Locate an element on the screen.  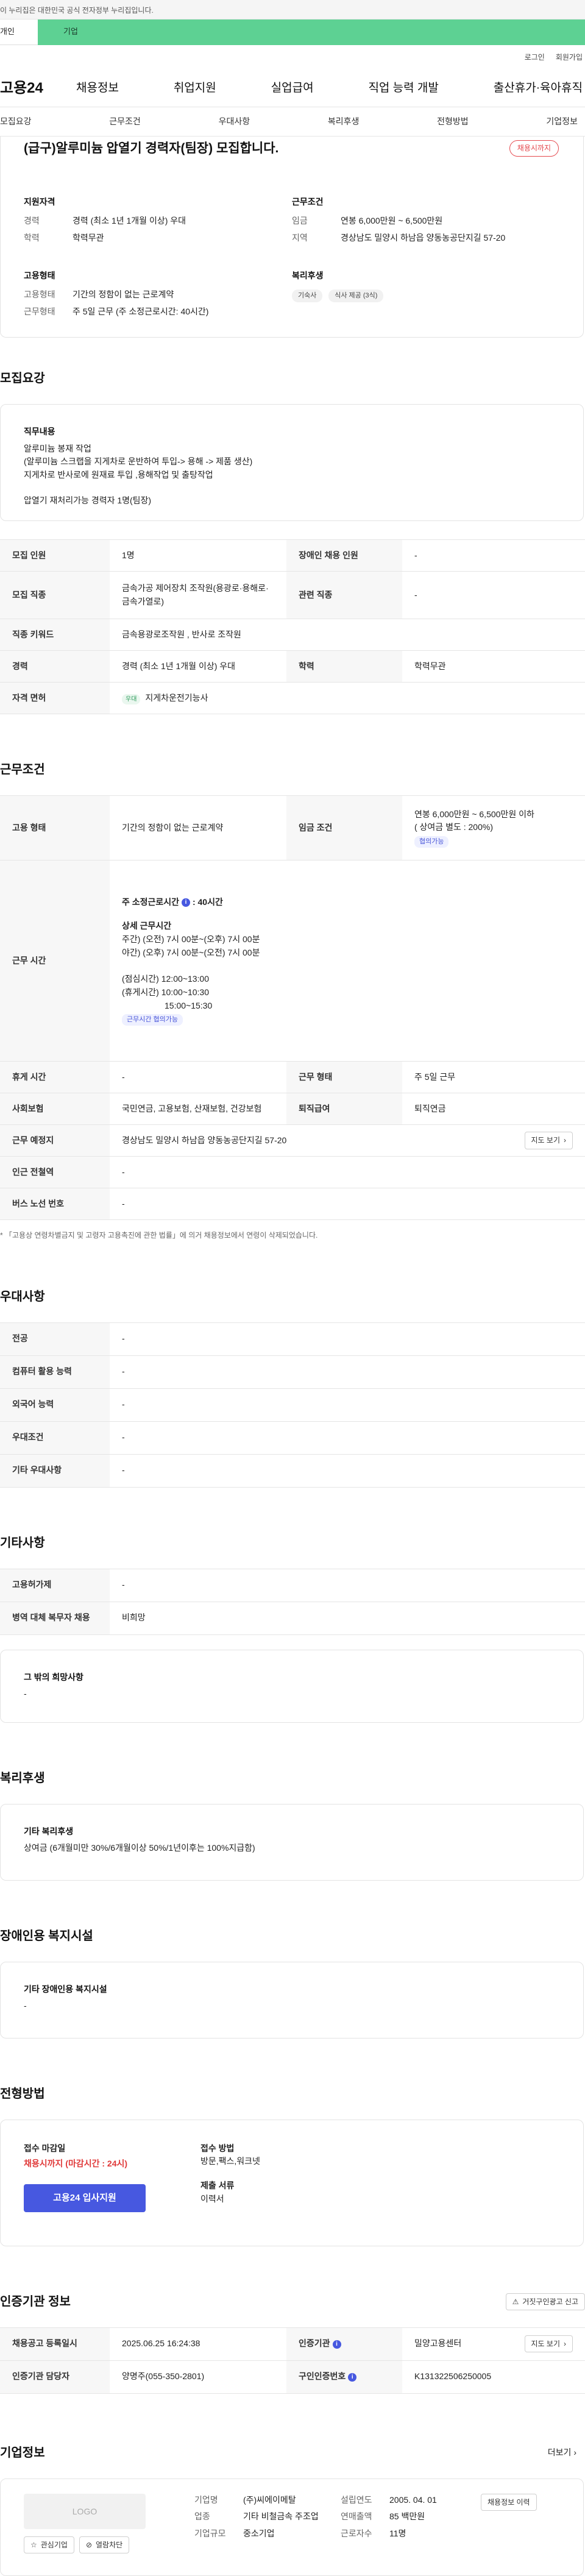
duty-line is located at coordinates (292, 488).